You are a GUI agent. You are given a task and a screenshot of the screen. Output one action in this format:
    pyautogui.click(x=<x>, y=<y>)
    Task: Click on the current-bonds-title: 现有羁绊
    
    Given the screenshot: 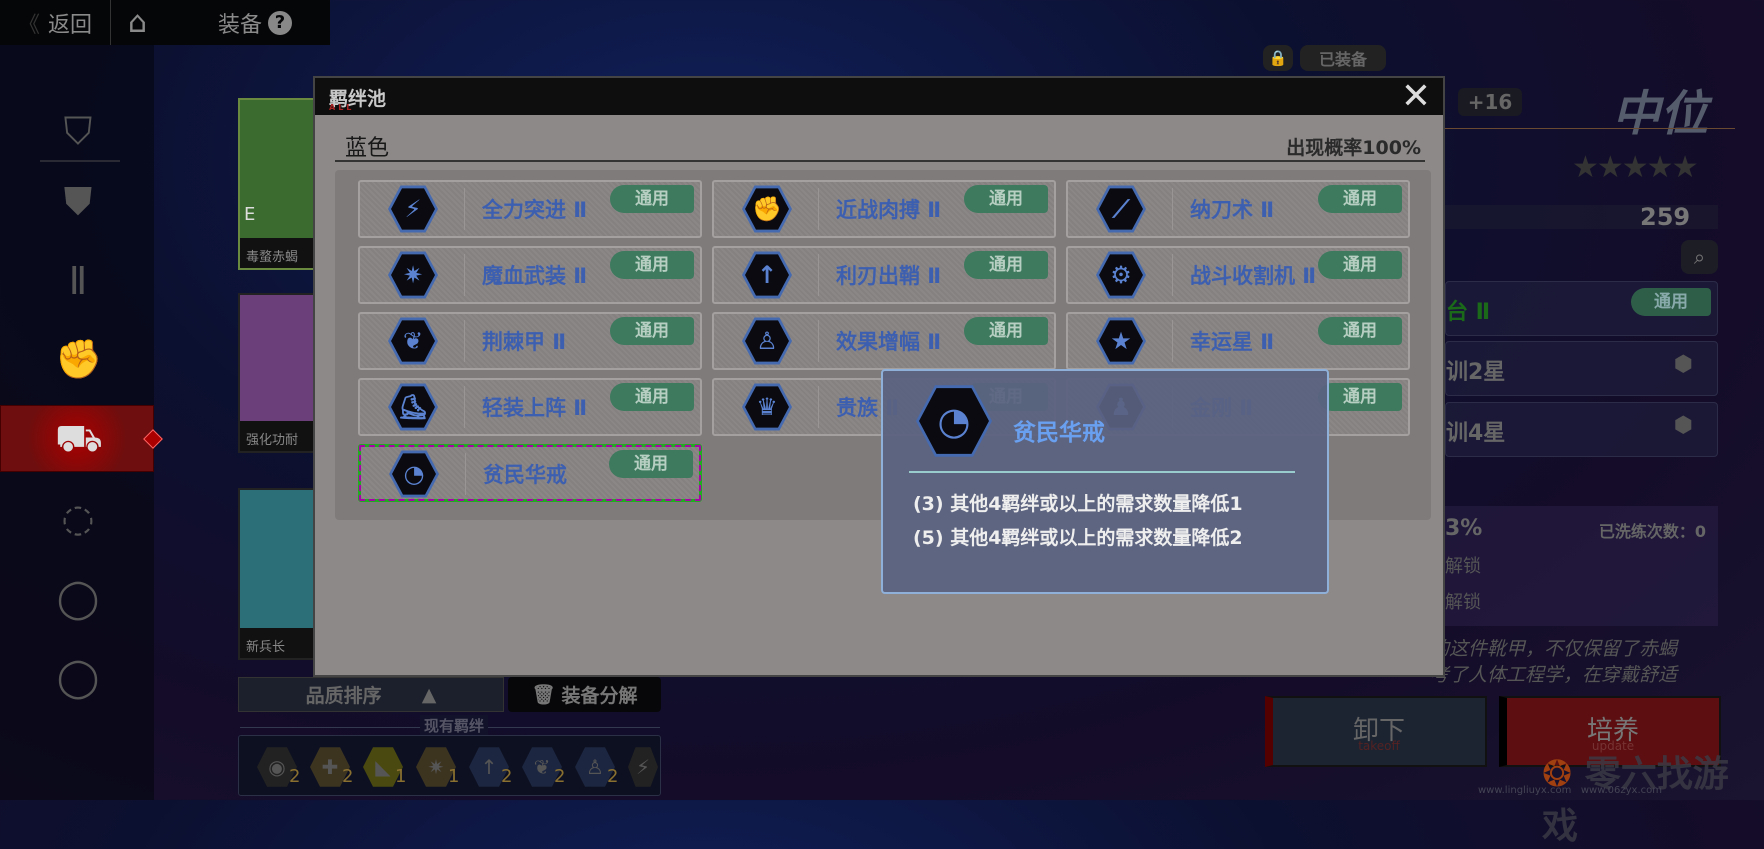 What is the action you would take?
    pyautogui.click(x=454, y=725)
    